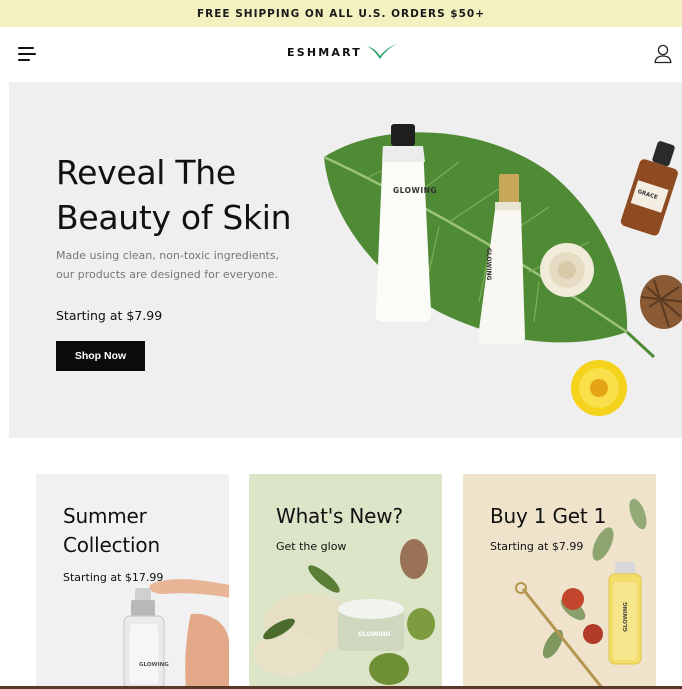 Image resolution: width=682 pixels, height=689 pixels. I want to click on logo-text: ESHMART, so click(324, 52).